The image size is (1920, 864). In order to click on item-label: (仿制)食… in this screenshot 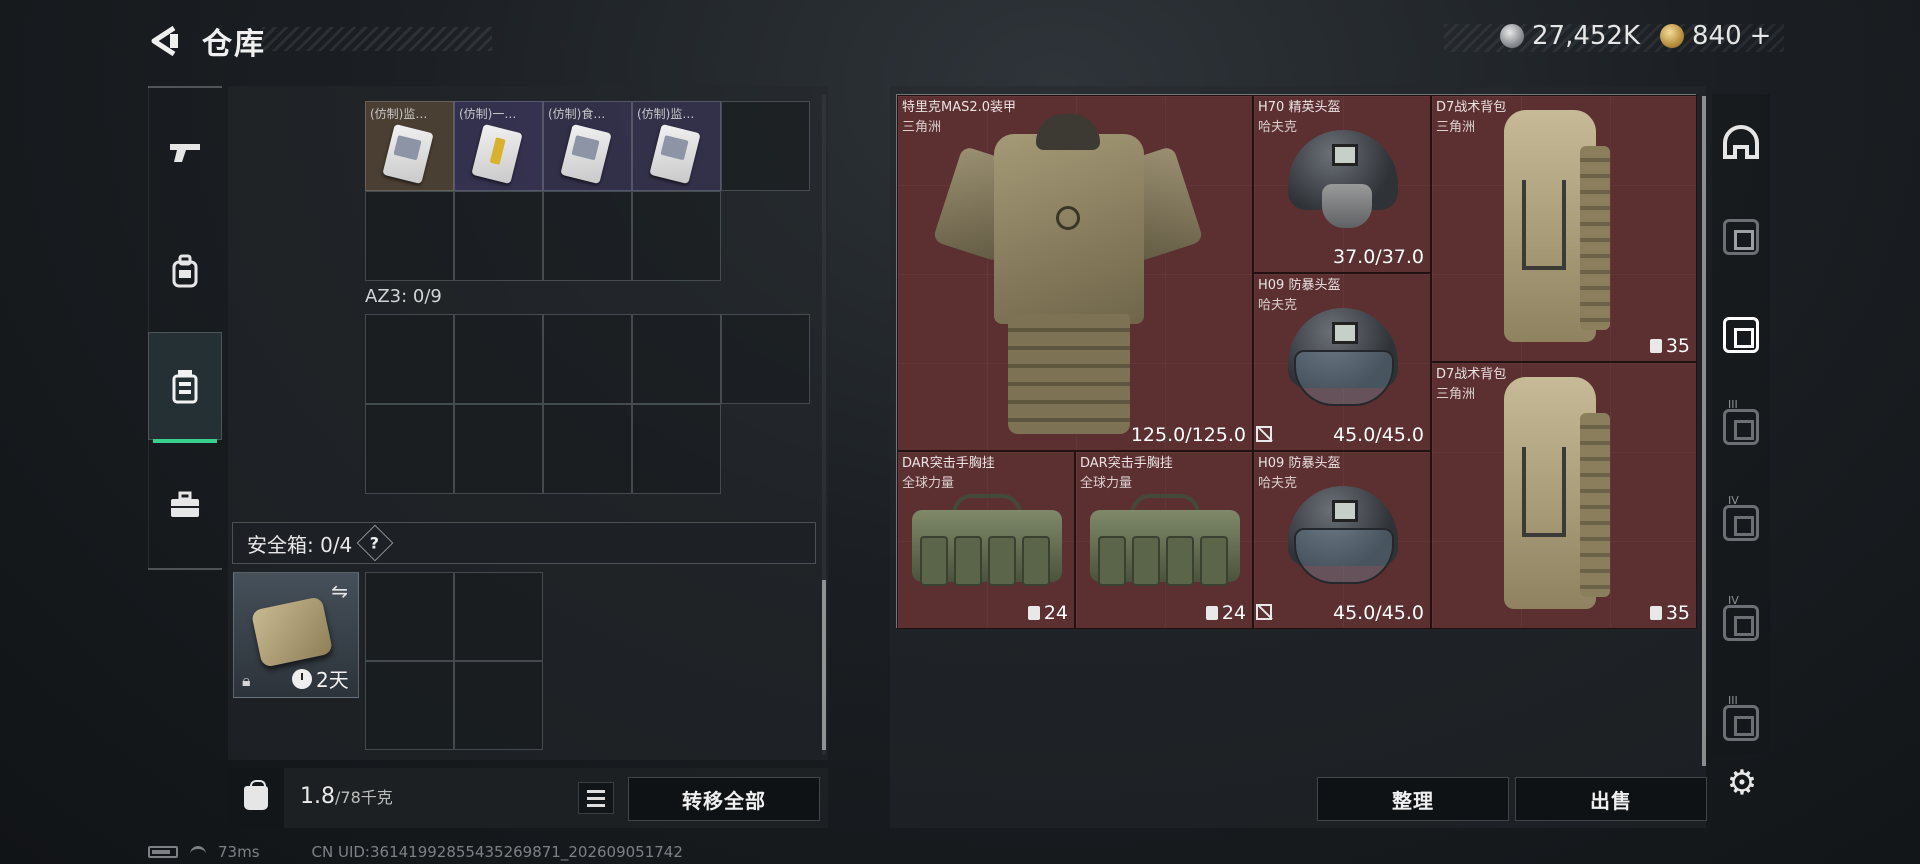, I will do `click(577, 114)`.